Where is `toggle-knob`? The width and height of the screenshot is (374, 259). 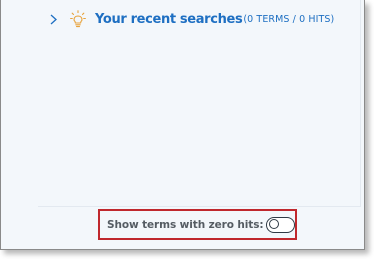
toggle-knob is located at coordinates (274, 224).